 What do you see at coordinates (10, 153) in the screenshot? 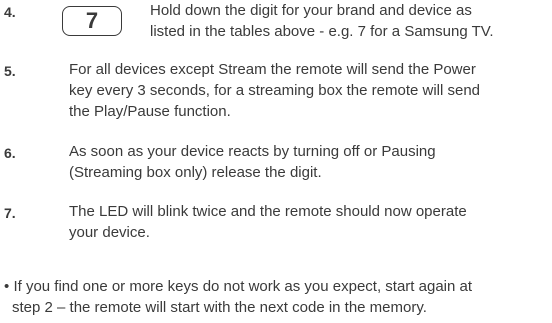
I see `step-number: 6.` at bounding box center [10, 153].